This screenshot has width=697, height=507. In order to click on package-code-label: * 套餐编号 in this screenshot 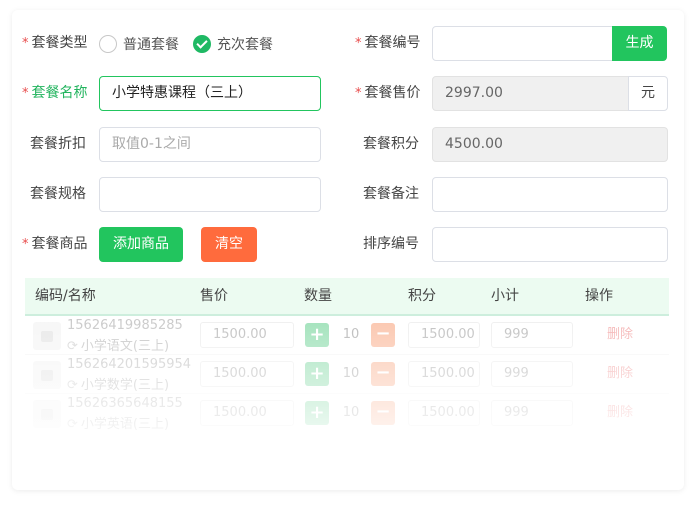, I will do `click(388, 43)`.